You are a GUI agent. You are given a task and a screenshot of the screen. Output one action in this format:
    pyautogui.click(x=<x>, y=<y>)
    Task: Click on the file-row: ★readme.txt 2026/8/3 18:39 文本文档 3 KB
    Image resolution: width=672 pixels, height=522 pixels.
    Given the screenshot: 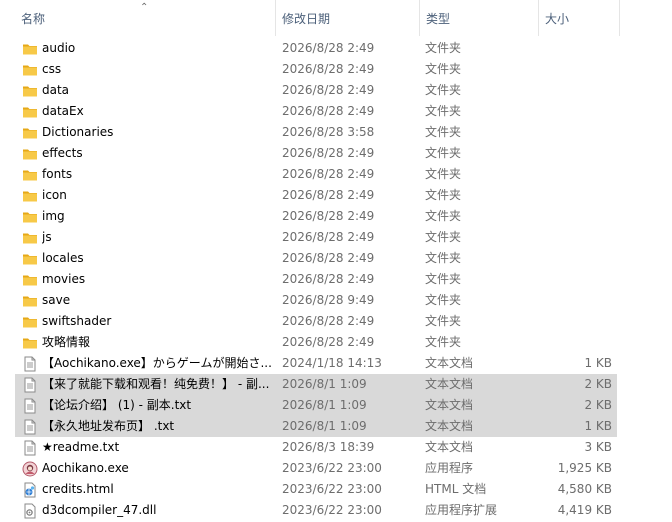 What is the action you would take?
    pyautogui.click(x=316, y=447)
    